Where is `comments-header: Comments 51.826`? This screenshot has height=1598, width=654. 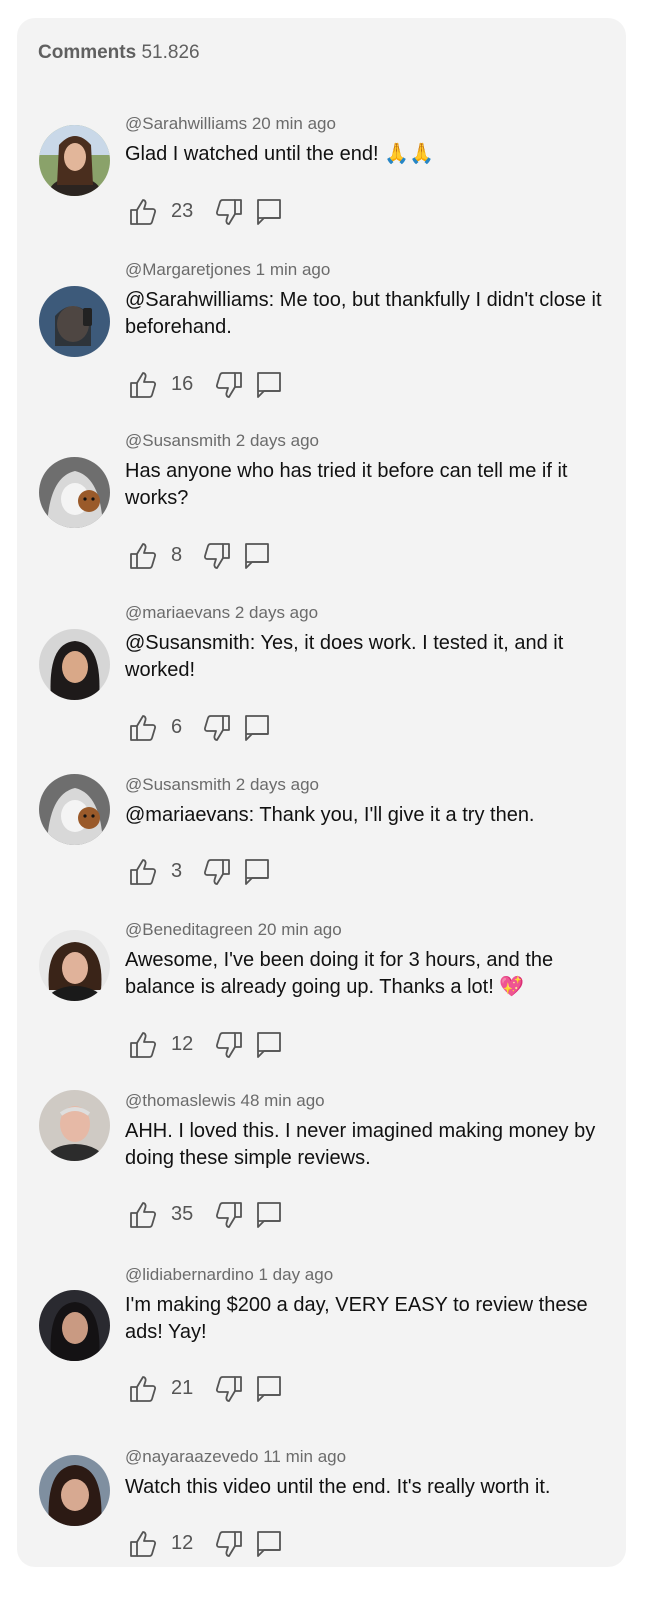 comments-header: Comments 51.826 is located at coordinates (119, 53).